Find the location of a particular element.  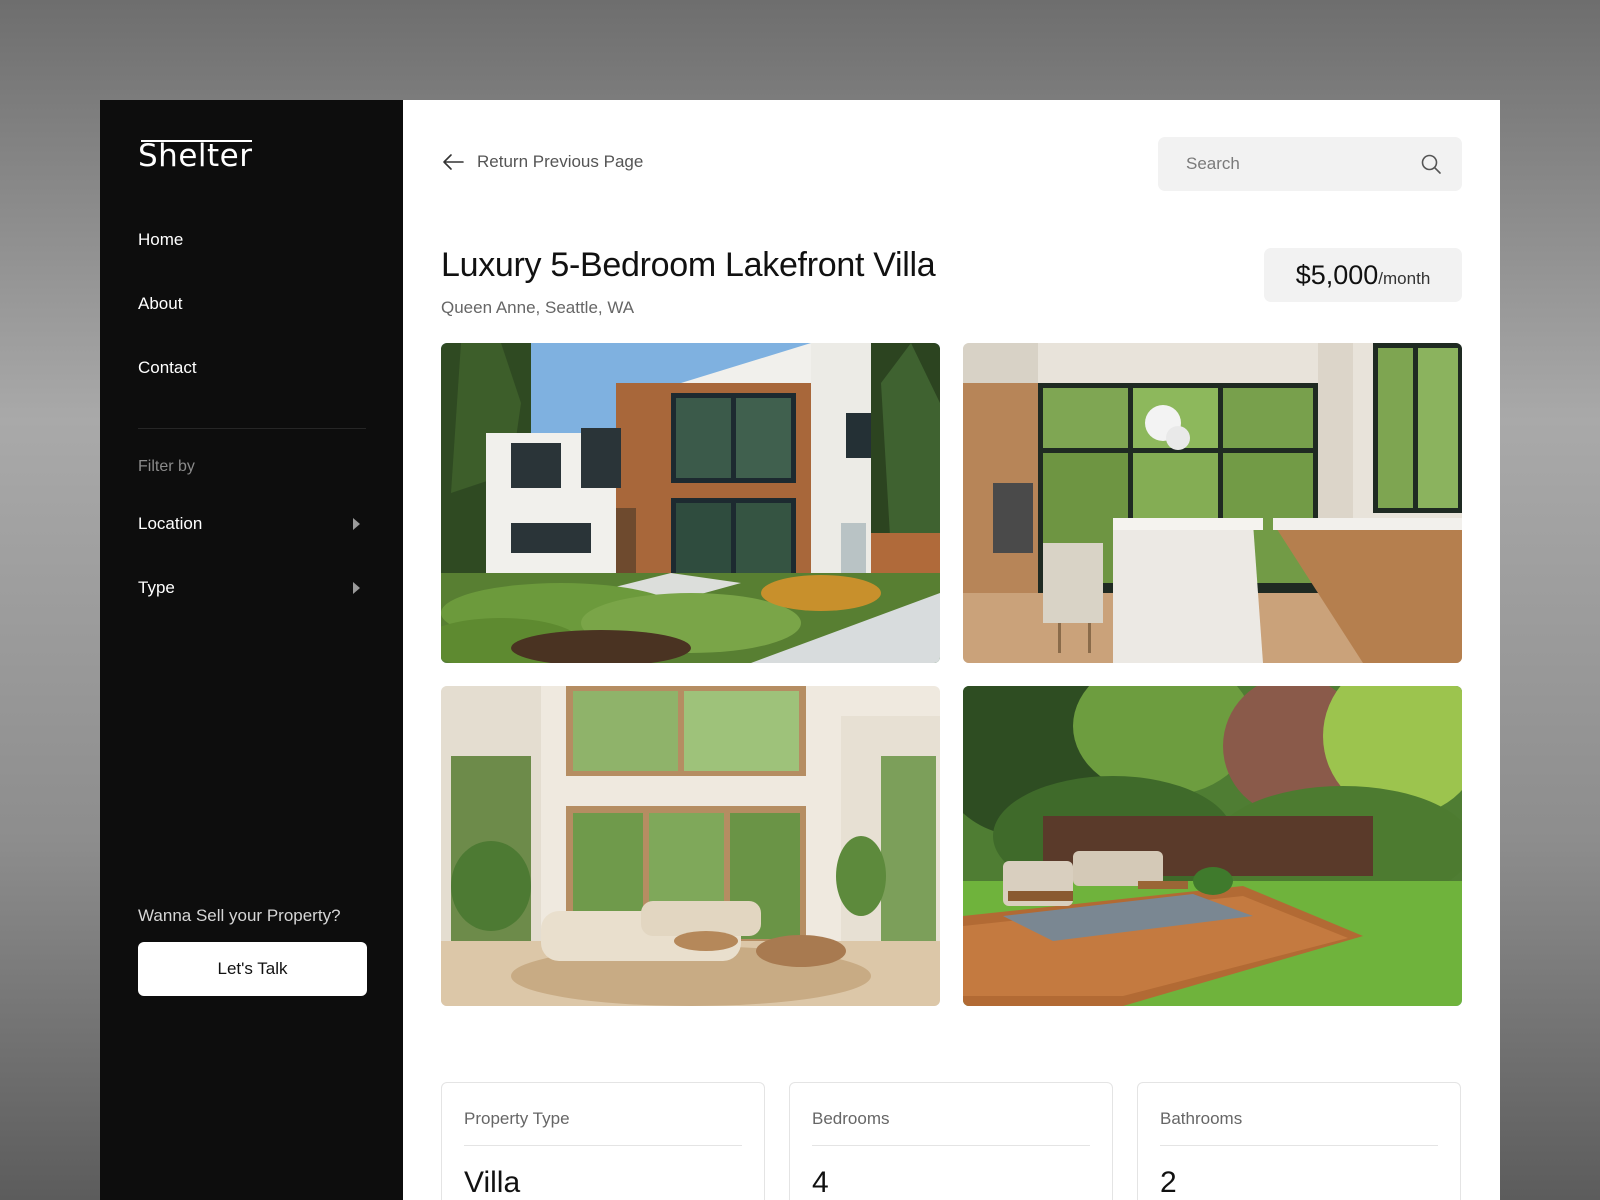

detail-value: 2 is located at coordinates (1168, 1182).